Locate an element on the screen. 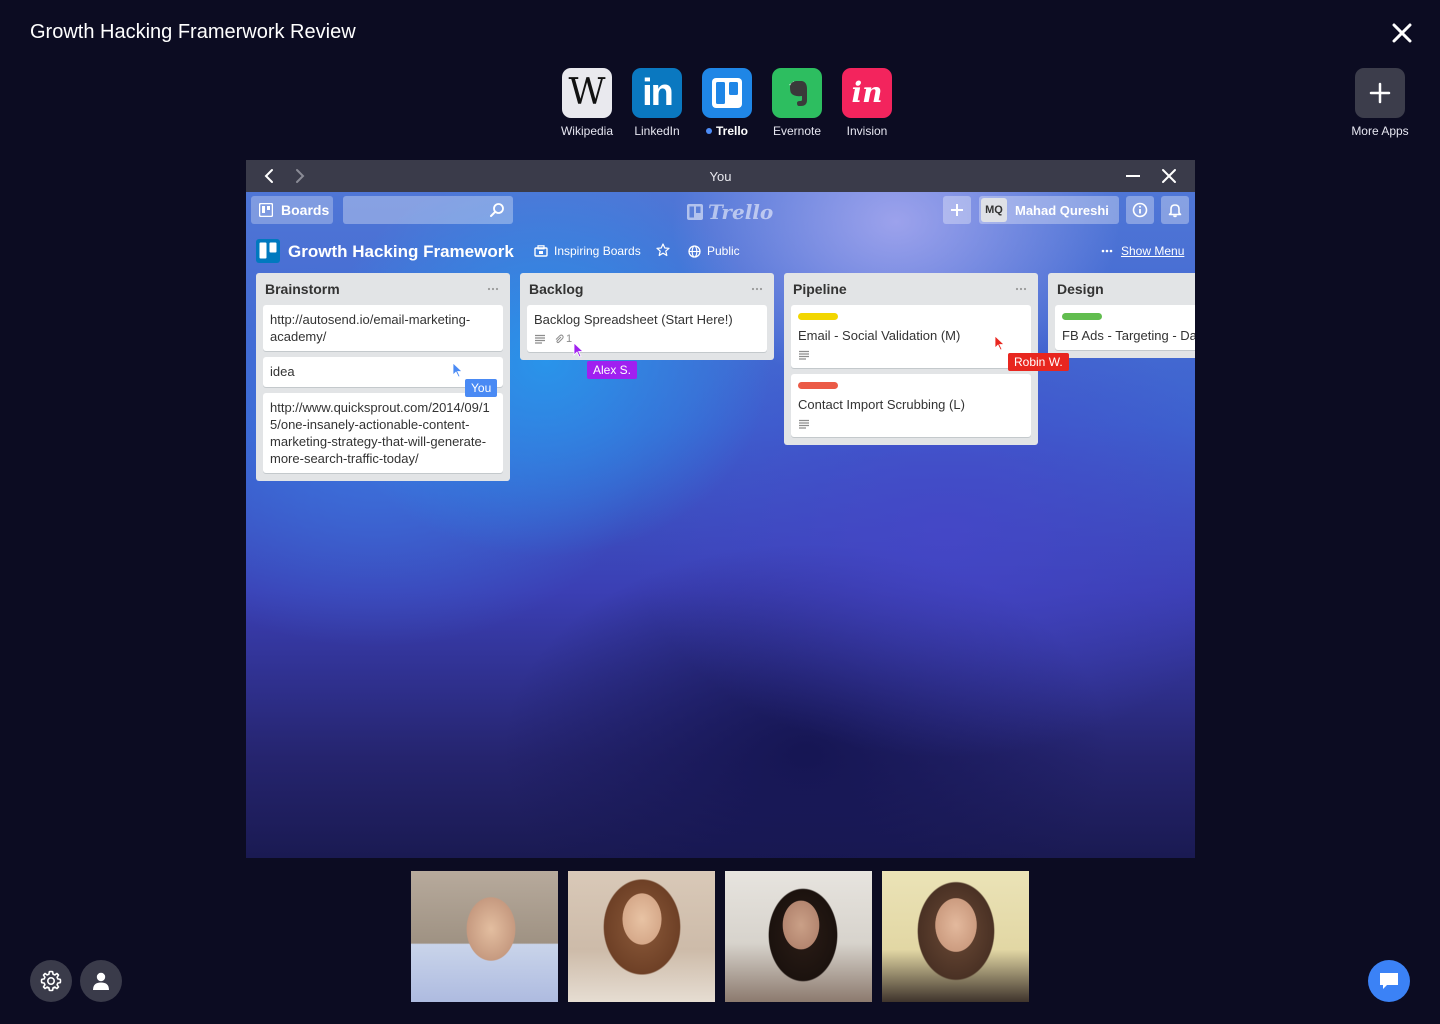 The height and width of the screenshot is (1024, 1440). star-icon is located at coordinates (663, 250).